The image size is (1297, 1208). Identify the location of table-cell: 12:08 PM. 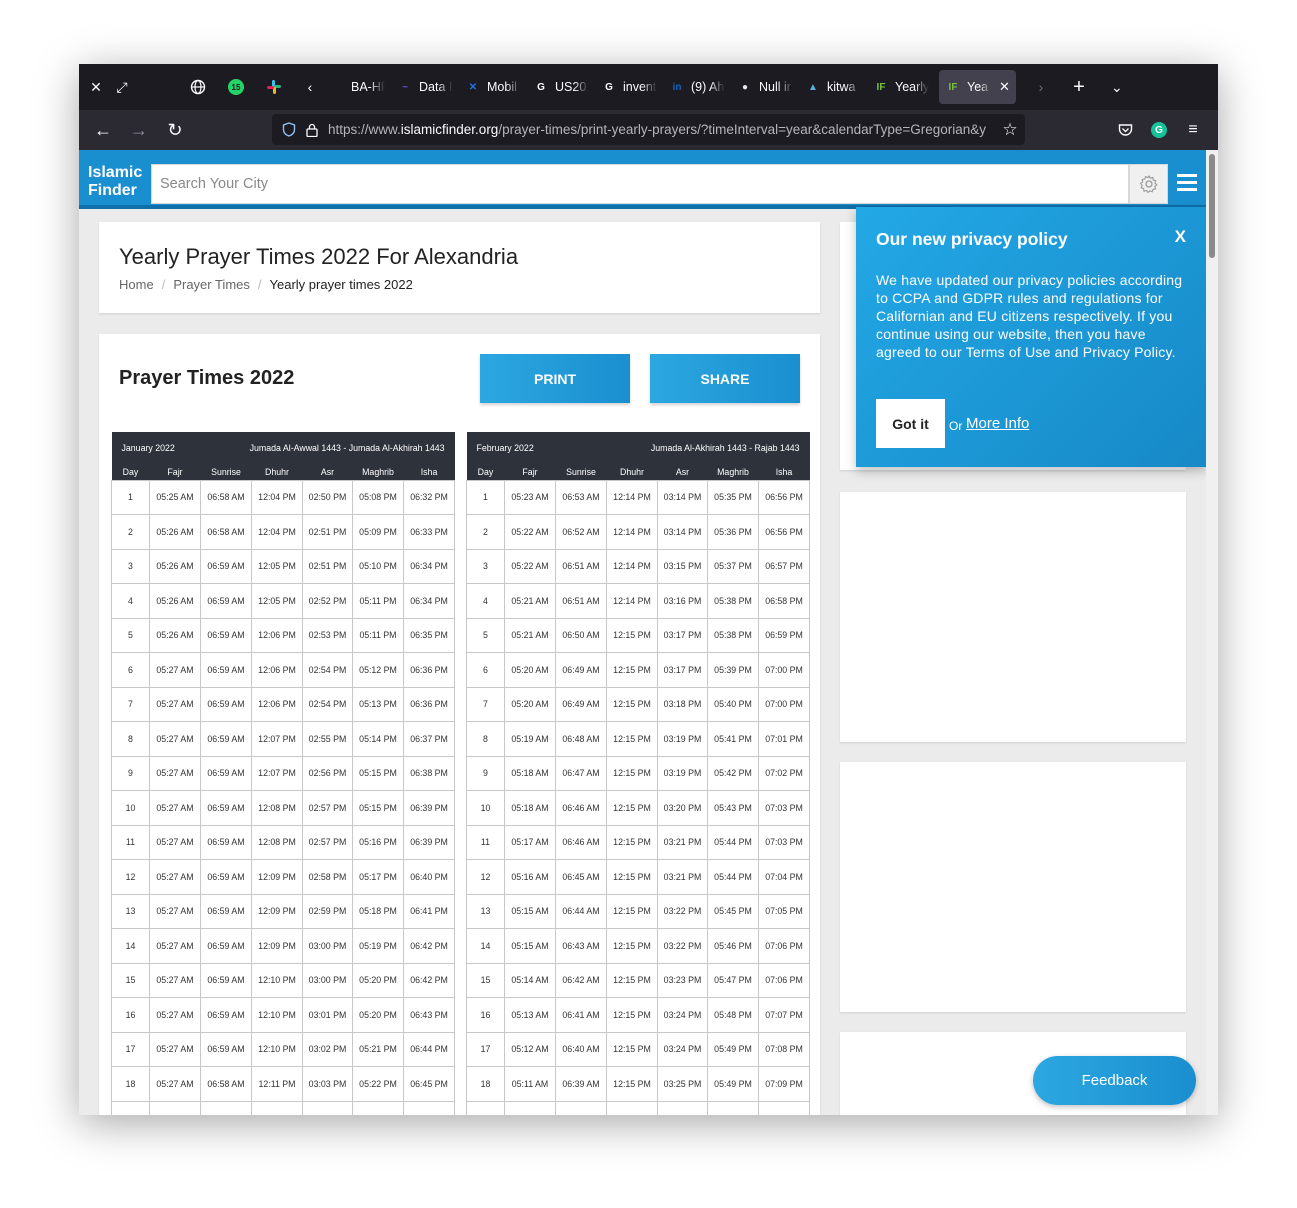
(277, 808).